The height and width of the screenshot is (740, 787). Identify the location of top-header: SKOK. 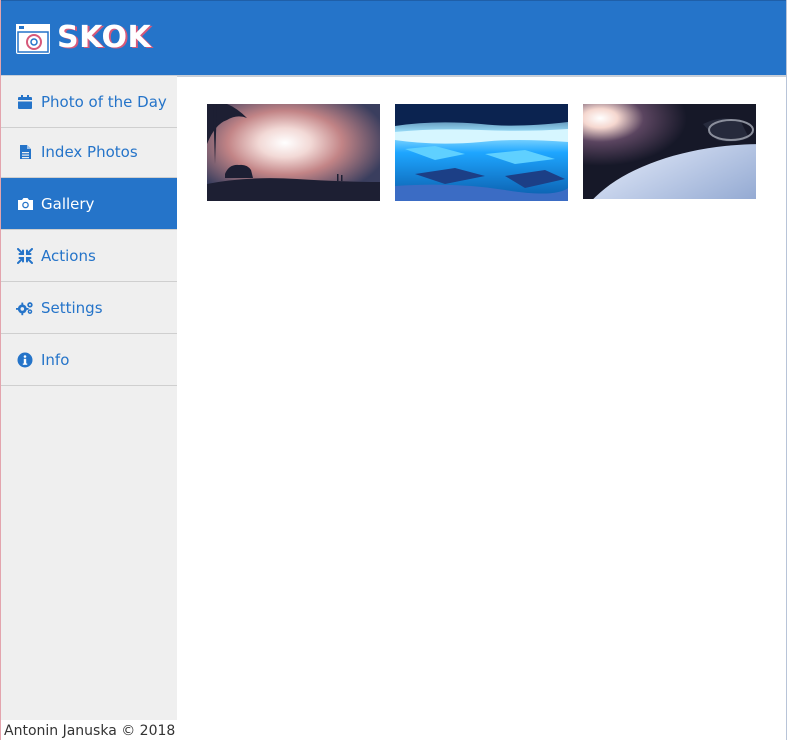
(393, 37).